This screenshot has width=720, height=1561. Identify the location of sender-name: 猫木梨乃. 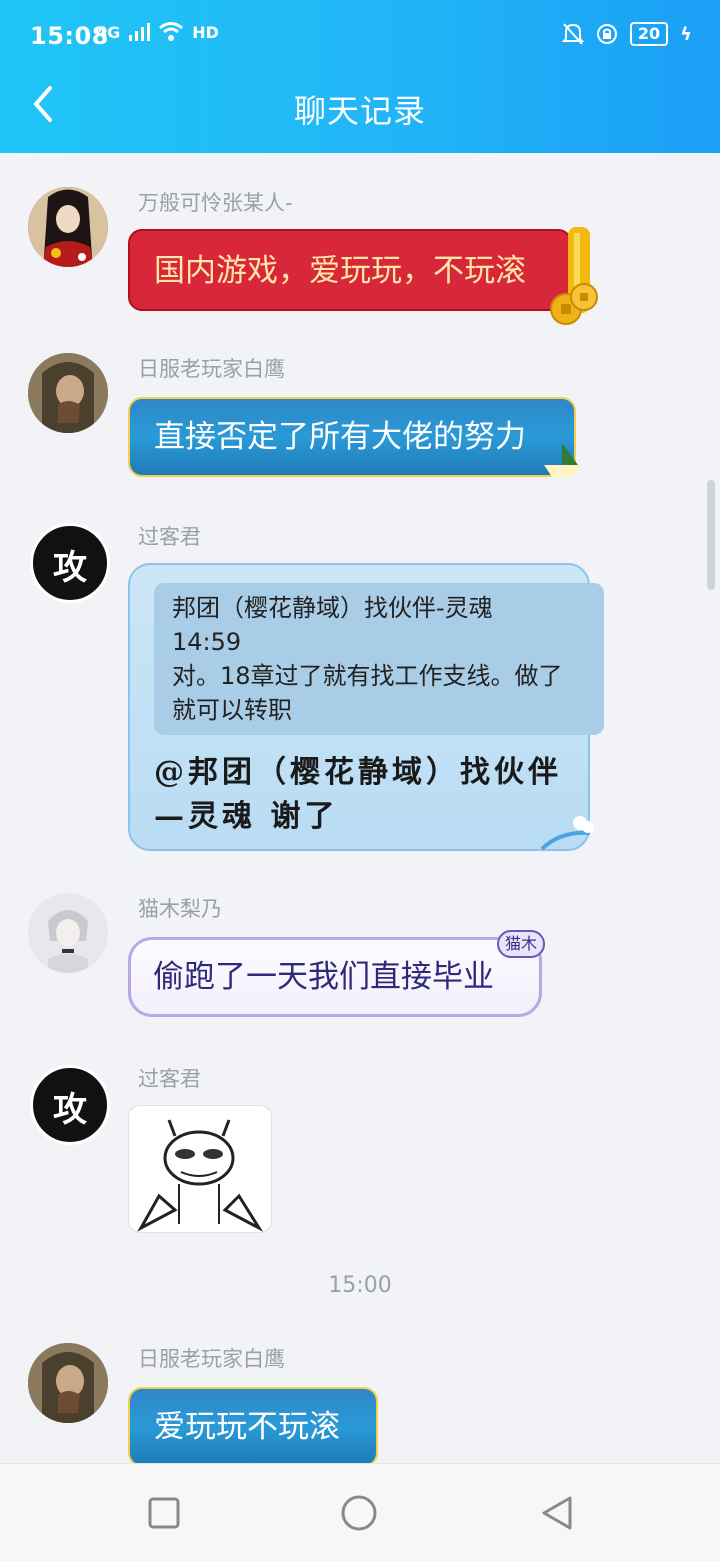
(180, 909).